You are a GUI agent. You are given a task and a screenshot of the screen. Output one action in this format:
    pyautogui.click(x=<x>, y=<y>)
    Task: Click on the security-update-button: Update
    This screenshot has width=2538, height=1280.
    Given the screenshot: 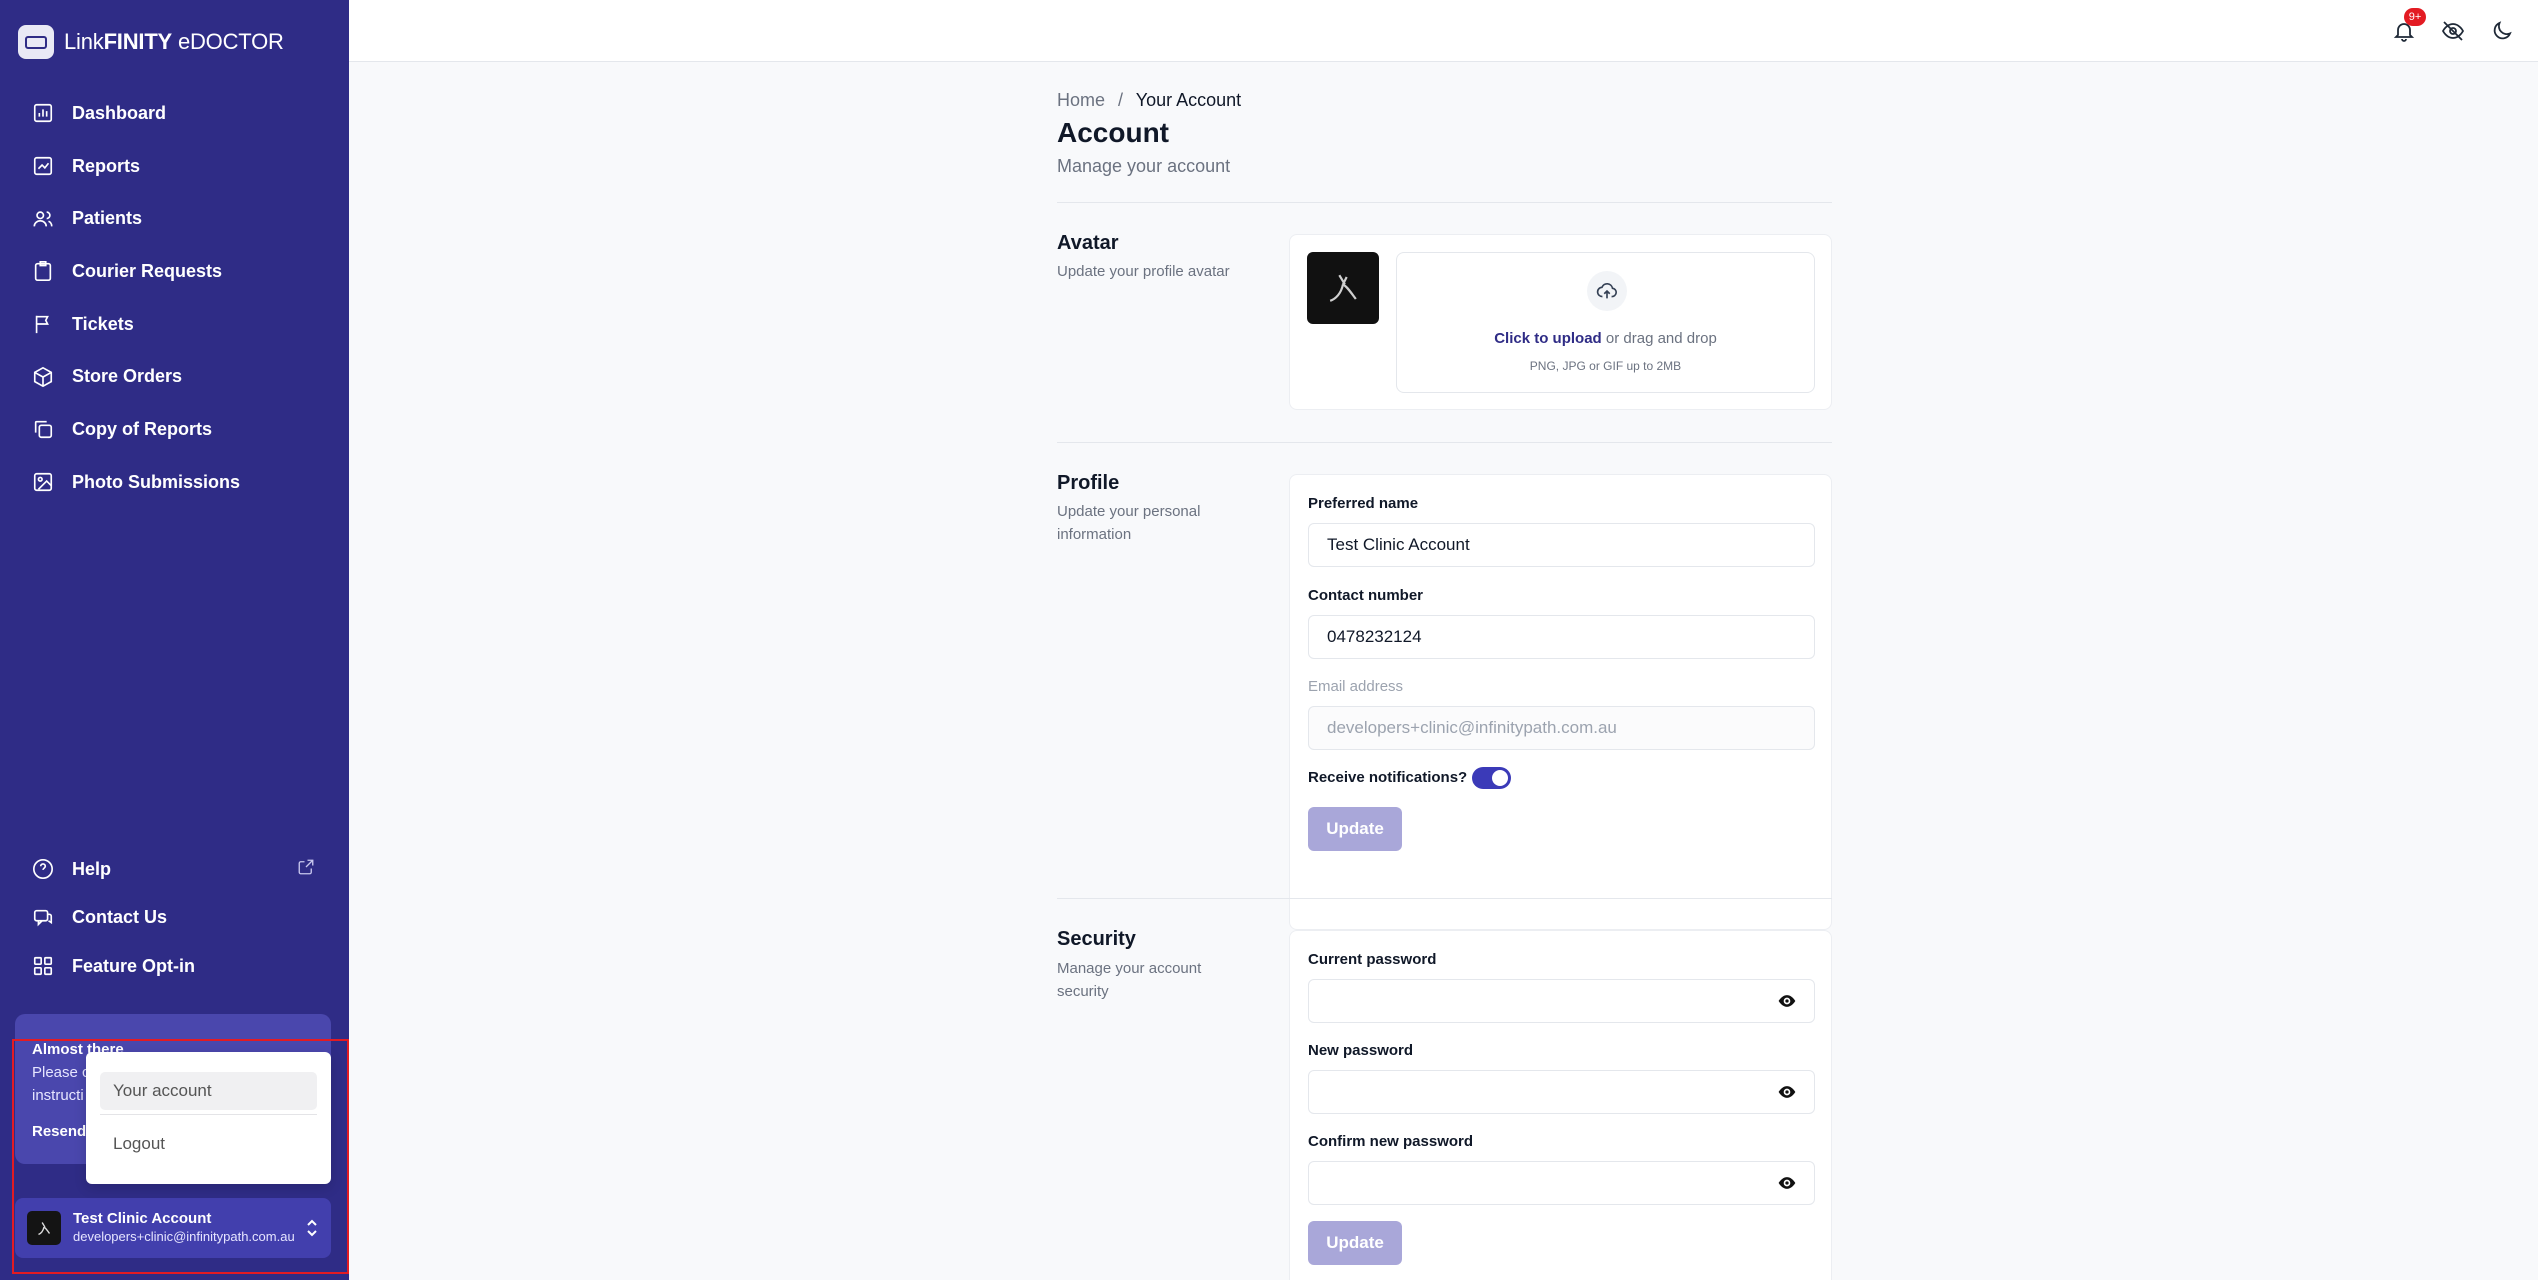 What is the action you would take?
    pyautogui.click(x=1355, y=1243)
    